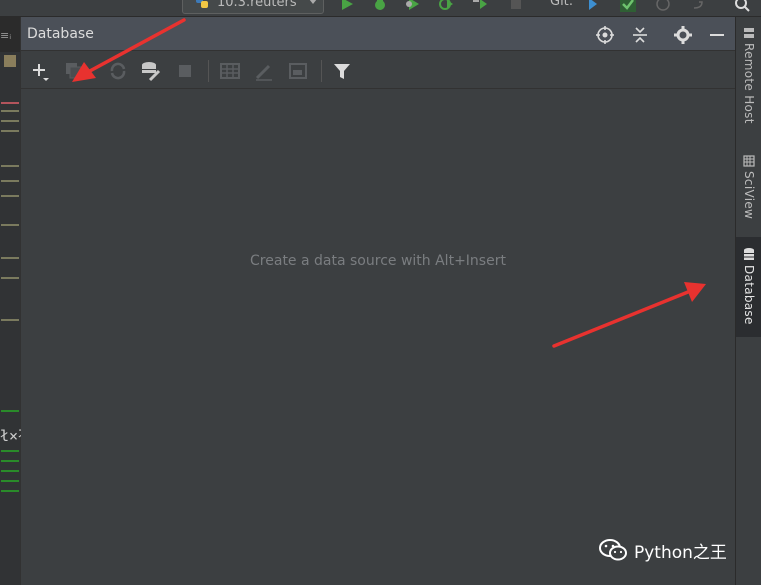  What do you see at coordinates (347, 6) in the screenshot?
I see `run-icon` at bounding box center [347, 6].